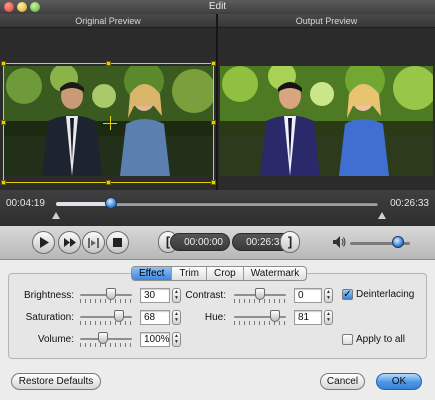 The height and width of the screenshot is (400, 435). Describe the element at coordinates (155, 295) in the screenshot. I see `brightness-field: 30` at that location.